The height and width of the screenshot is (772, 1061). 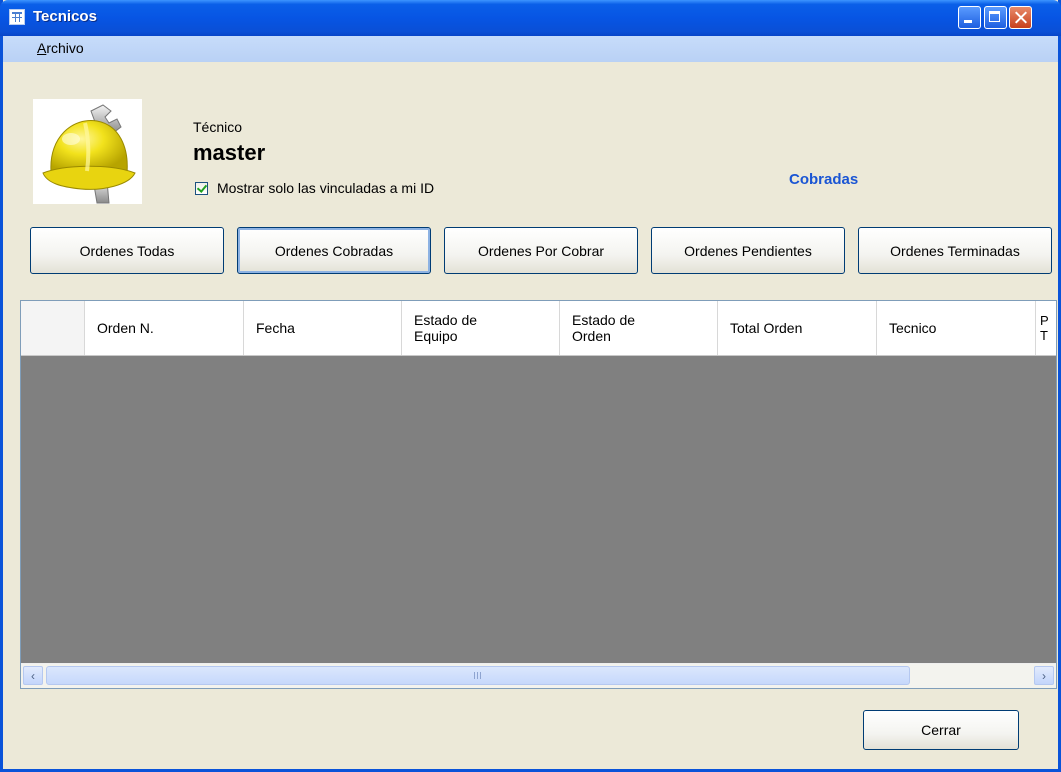 I want to click on column-header-fecha-label: Fecha, so click(x=275, y=328).